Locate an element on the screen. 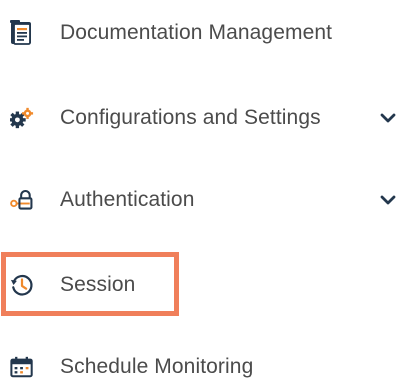 The width and height of the screenshot is (407, 383). menu-item-schedule-monitoring: Schedule Monitoring is located at coordinates (203, 362).